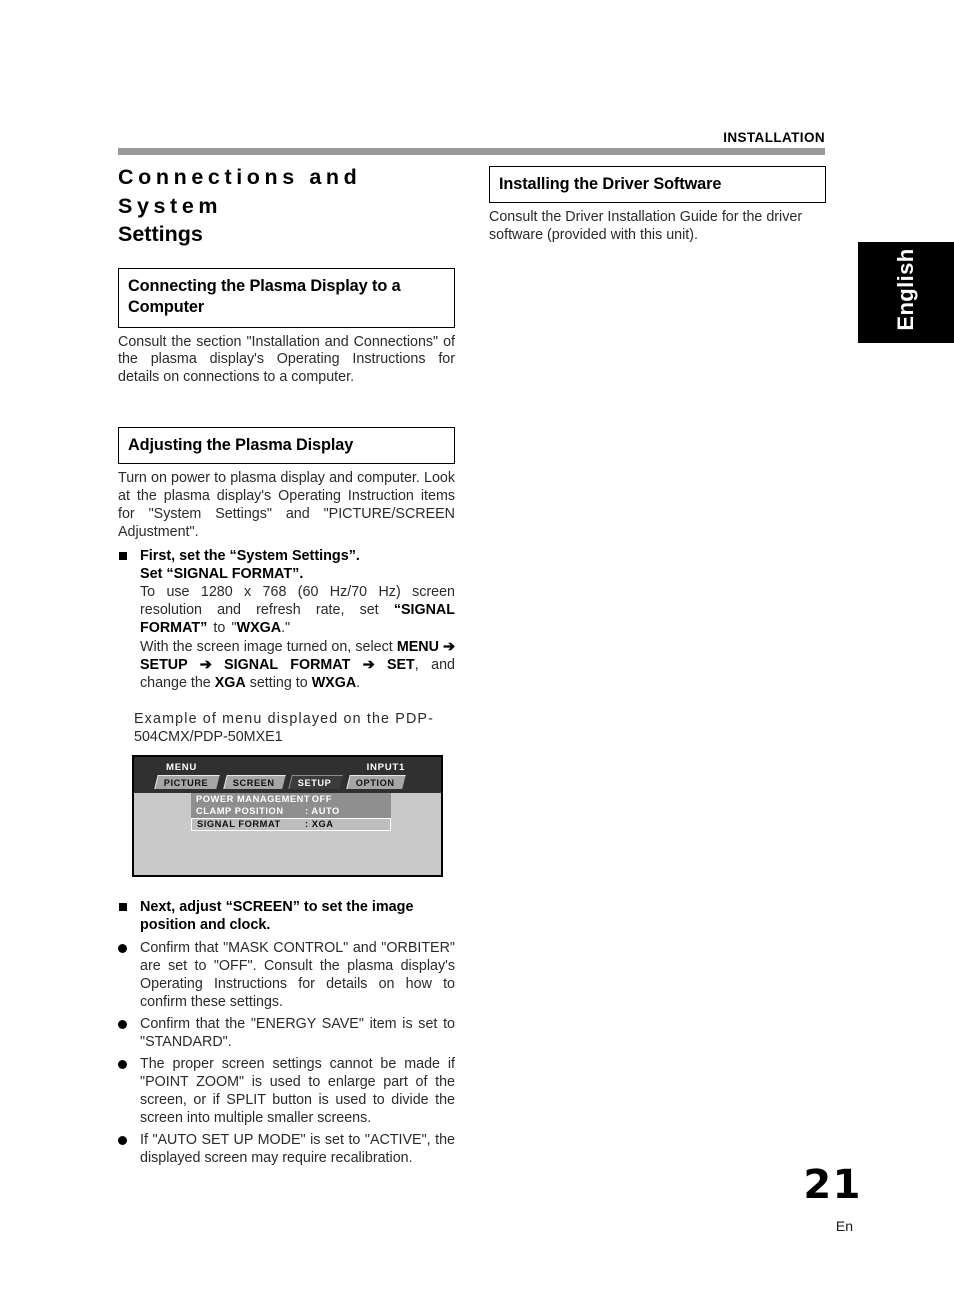 This screenshot has height=1307, width=954. I want to click on section-heading-installing-driver-software: Installing the Driver Software, so click(657, 184).